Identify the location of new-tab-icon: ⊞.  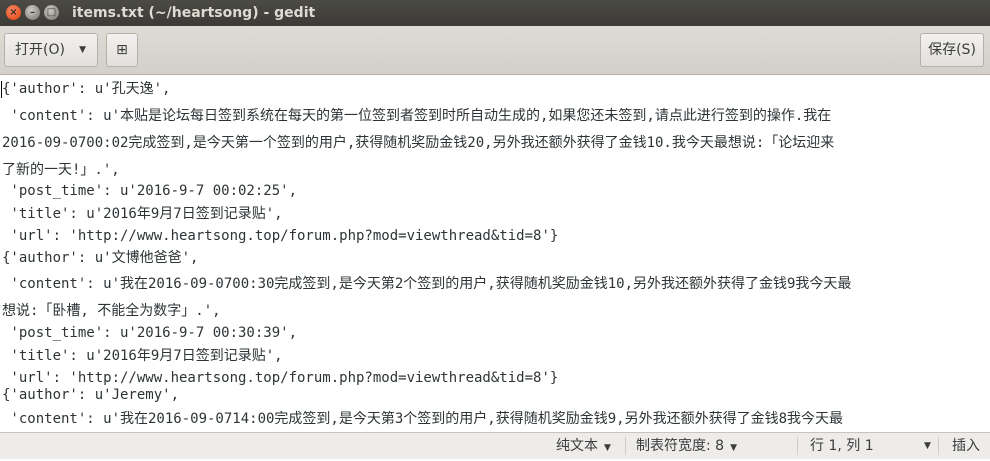
(122, 50).